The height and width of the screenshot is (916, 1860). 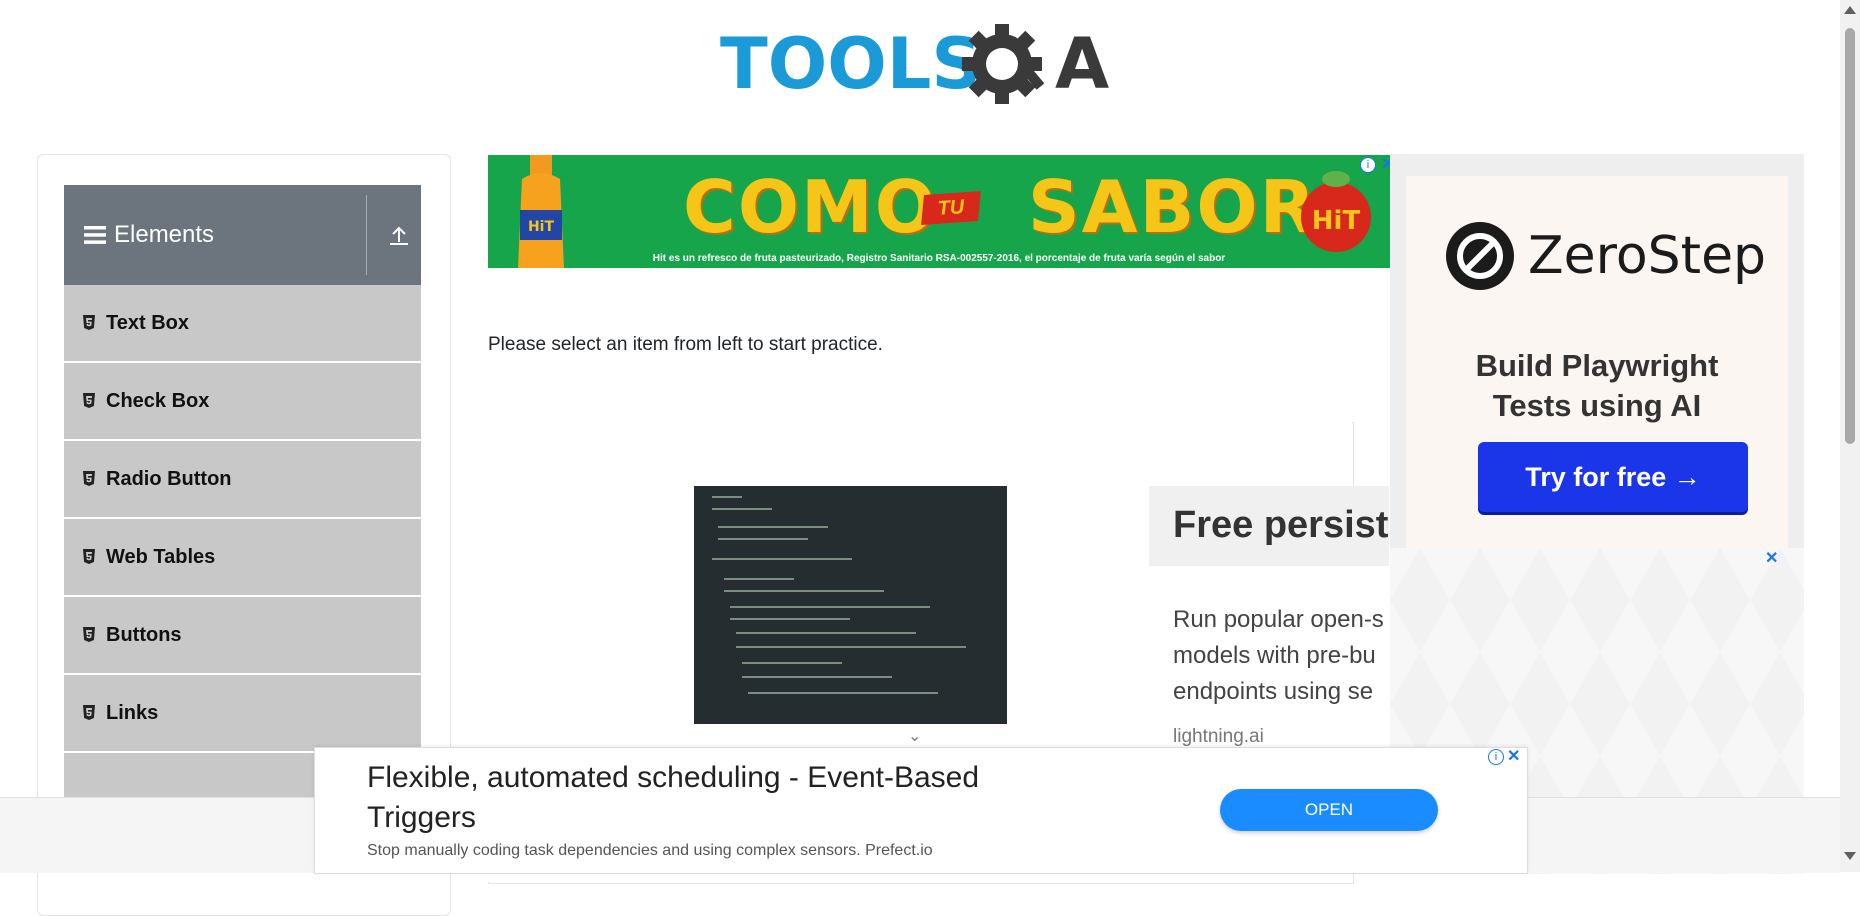 I want to click on ad-headline: COMO SABOR, so click(x=1000, y=207).